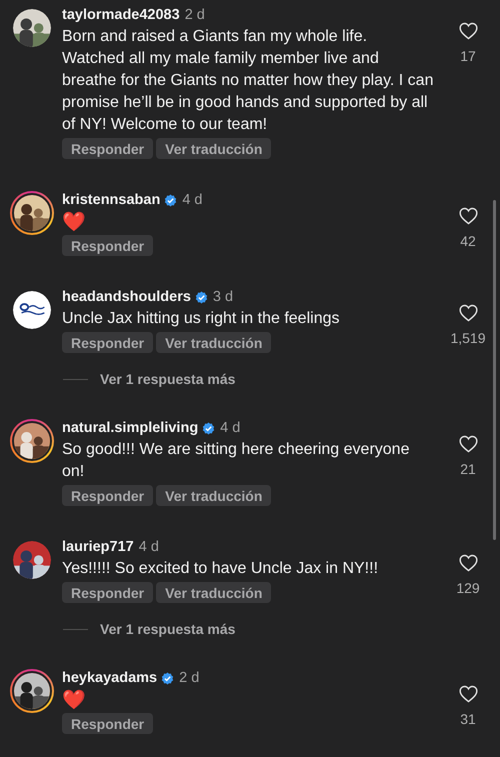  I want to click on username: kristennsaban, so click(111, 200).